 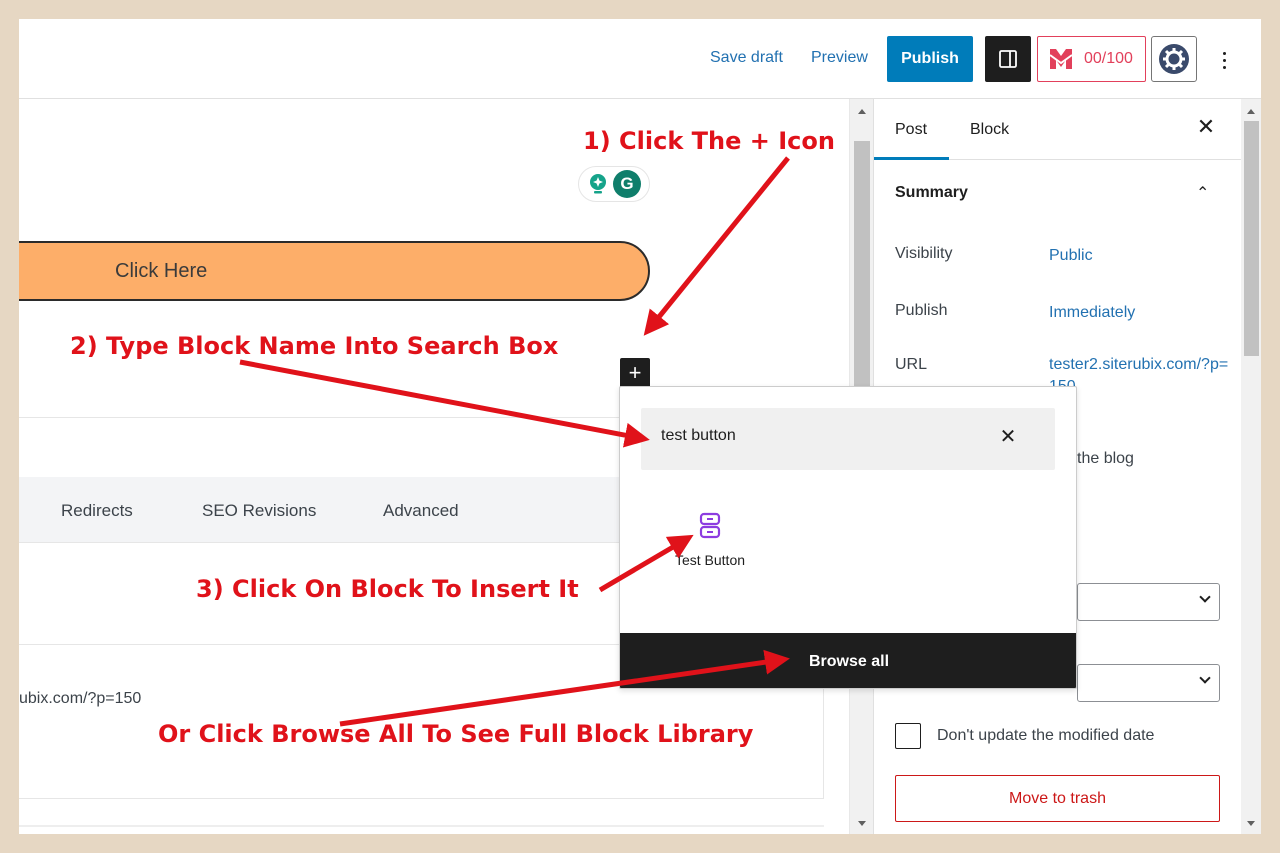 I want to click on block-result-label: Test Button, so click(x=710, y=560).